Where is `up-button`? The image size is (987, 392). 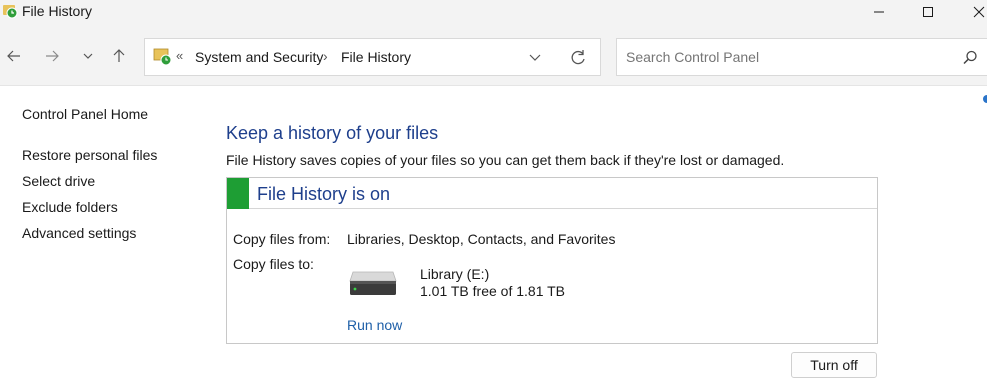
up-button is located at coordinates (119, 56).